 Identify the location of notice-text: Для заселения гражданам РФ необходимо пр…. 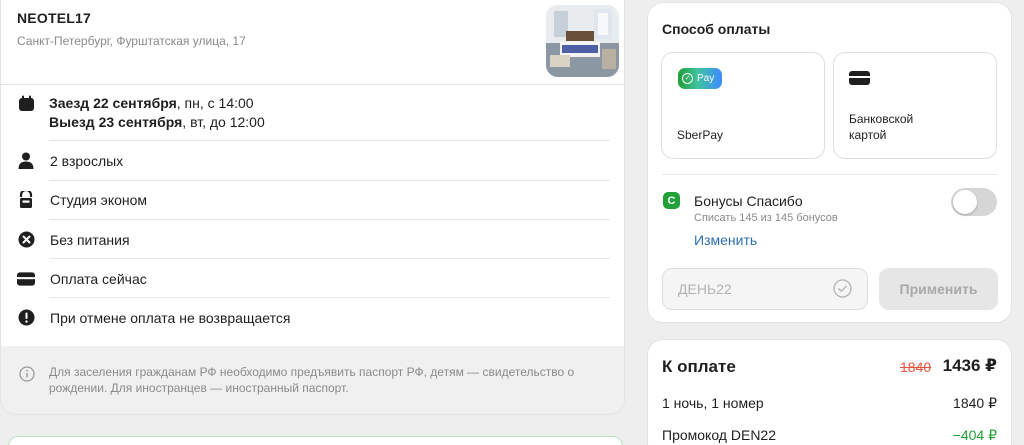
(312, 380).